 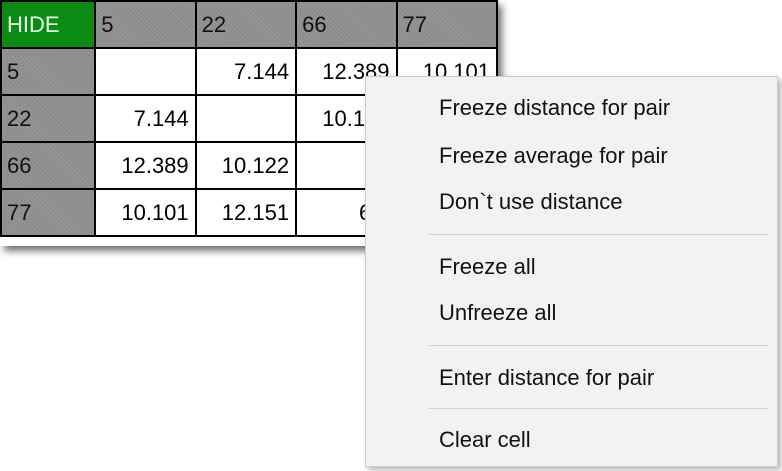 What do you see at coordinates (485, 440) in the screenshot?
I see `menu-item-clear-cell: Clear cell` at bounding box center [485, 440].